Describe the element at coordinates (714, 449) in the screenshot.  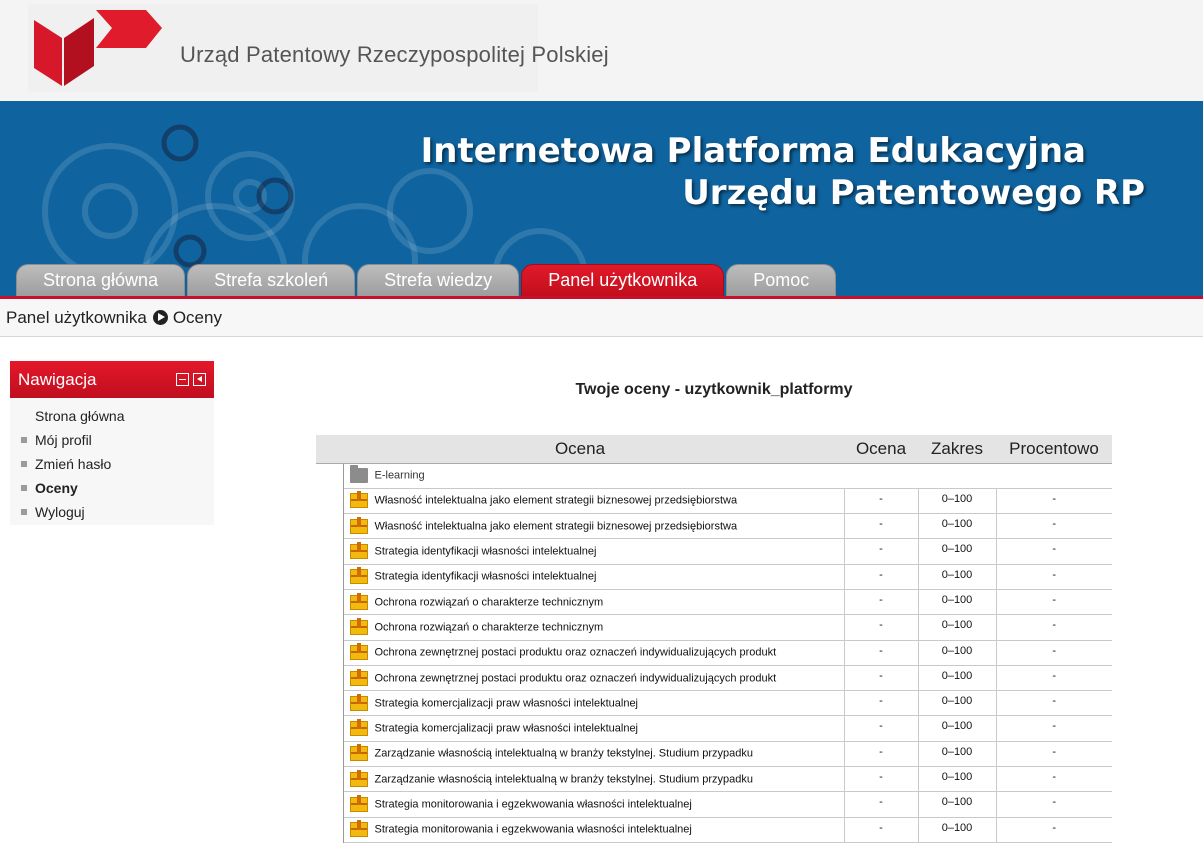
I see `table-header-row: Ocena Ocena Zakres Procentowo` at that location.